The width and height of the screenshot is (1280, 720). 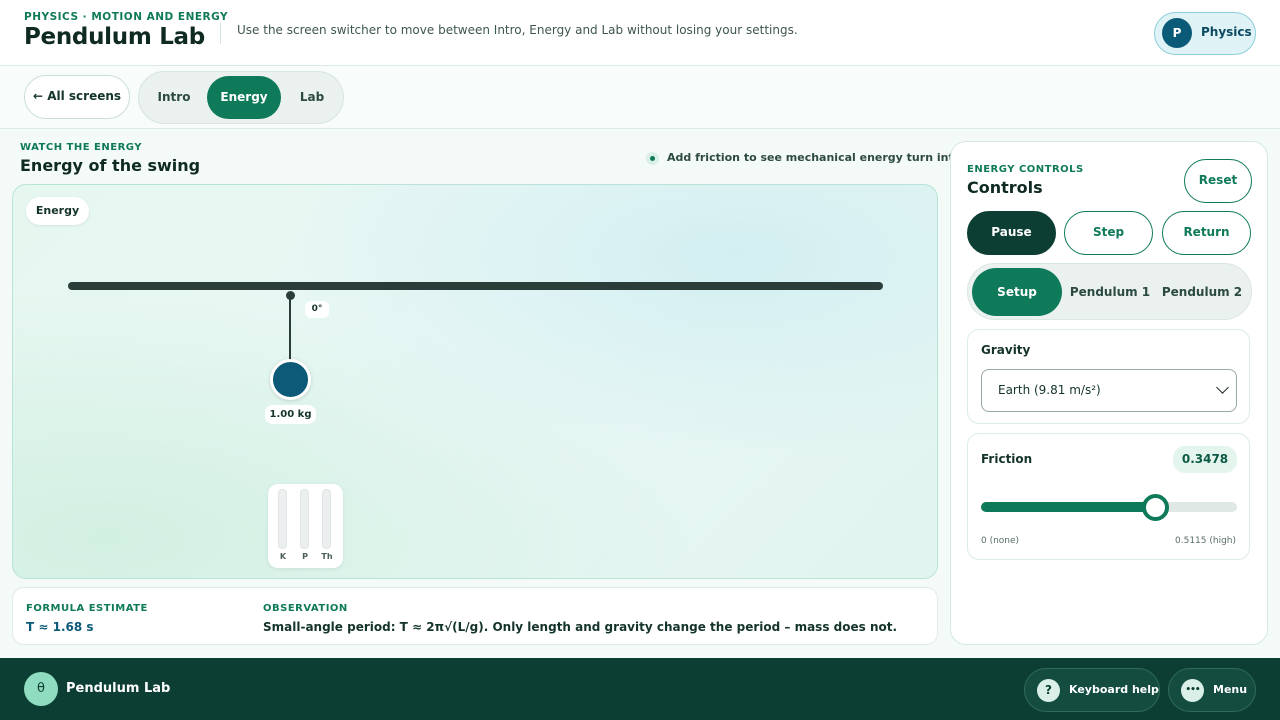 What do you see at coordinates (110, 165) in the screenshot?
I see `section-title: Energy of the swing` at bounding box center [110, 165].